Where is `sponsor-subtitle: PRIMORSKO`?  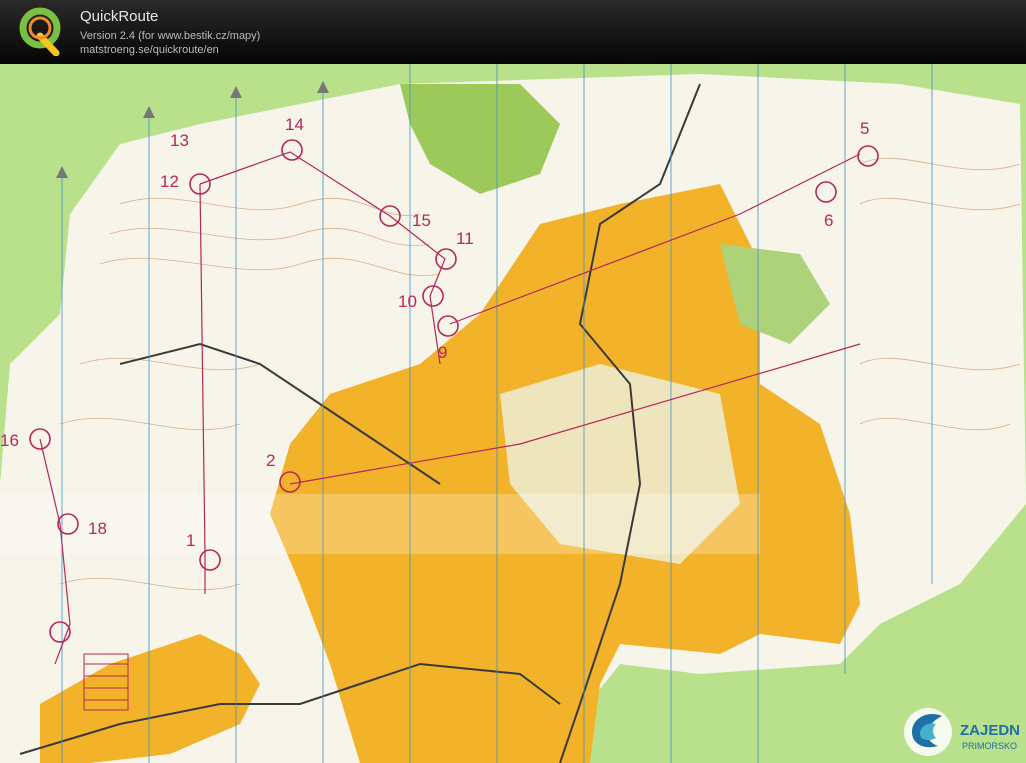 sponsor-subtitle: PRIMORSKO is located at coordinates (990, 746).